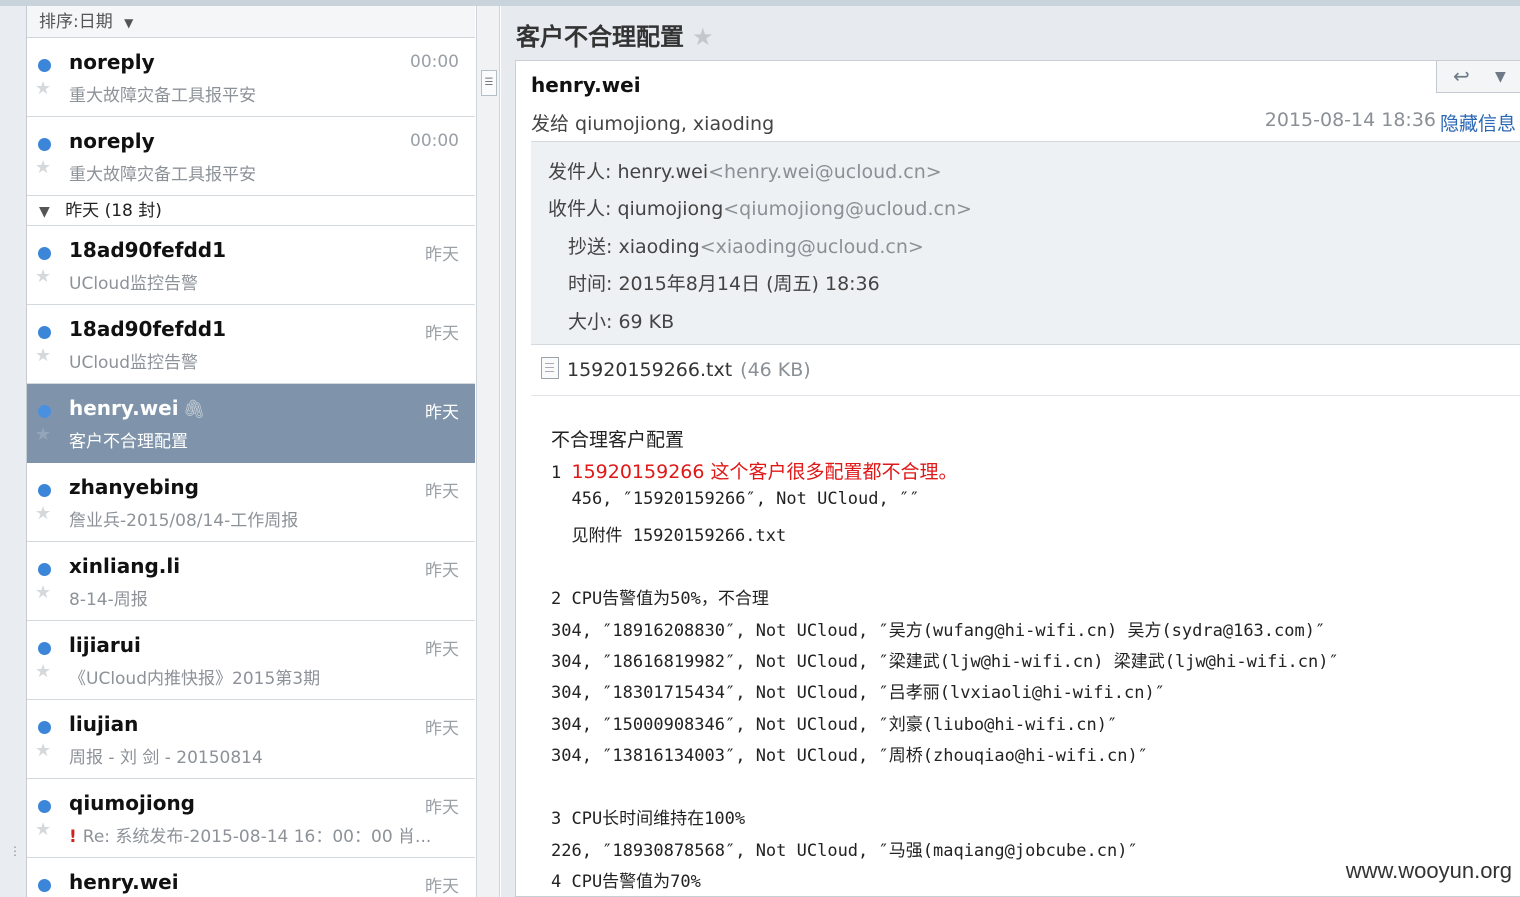 The height and width of the screenshot is (897, 1520). Describe the element at coordinates (194, 409) in the screenshot. I see `paperclip-icon: 🖇` at that location.